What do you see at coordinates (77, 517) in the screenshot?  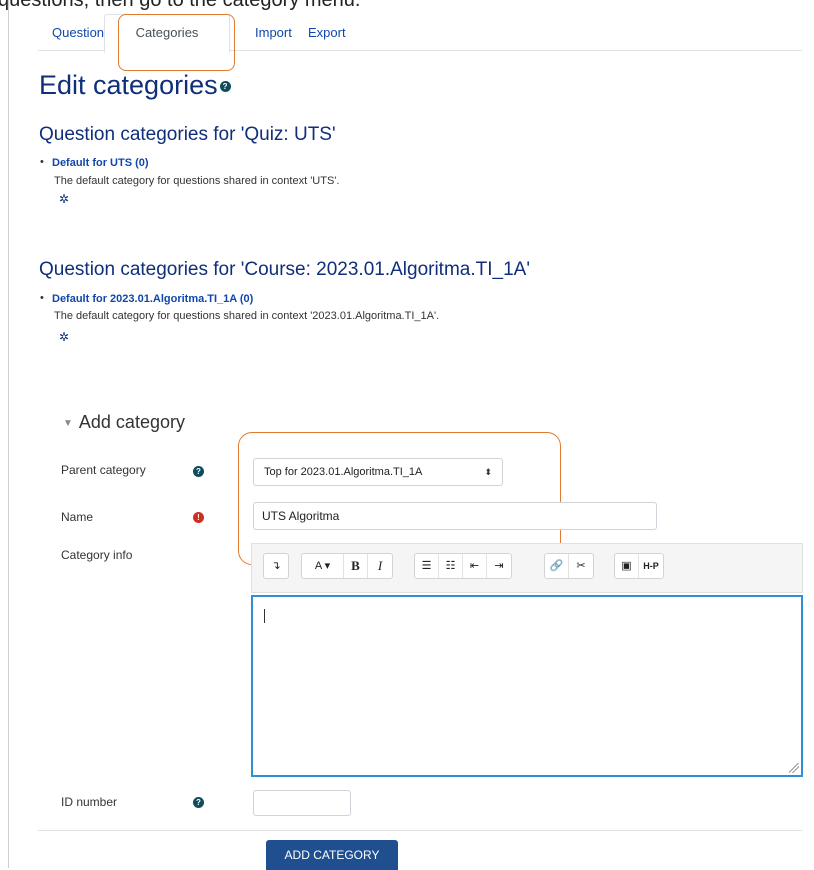 I see `name-label: Name` at bounding box center [77, 517].